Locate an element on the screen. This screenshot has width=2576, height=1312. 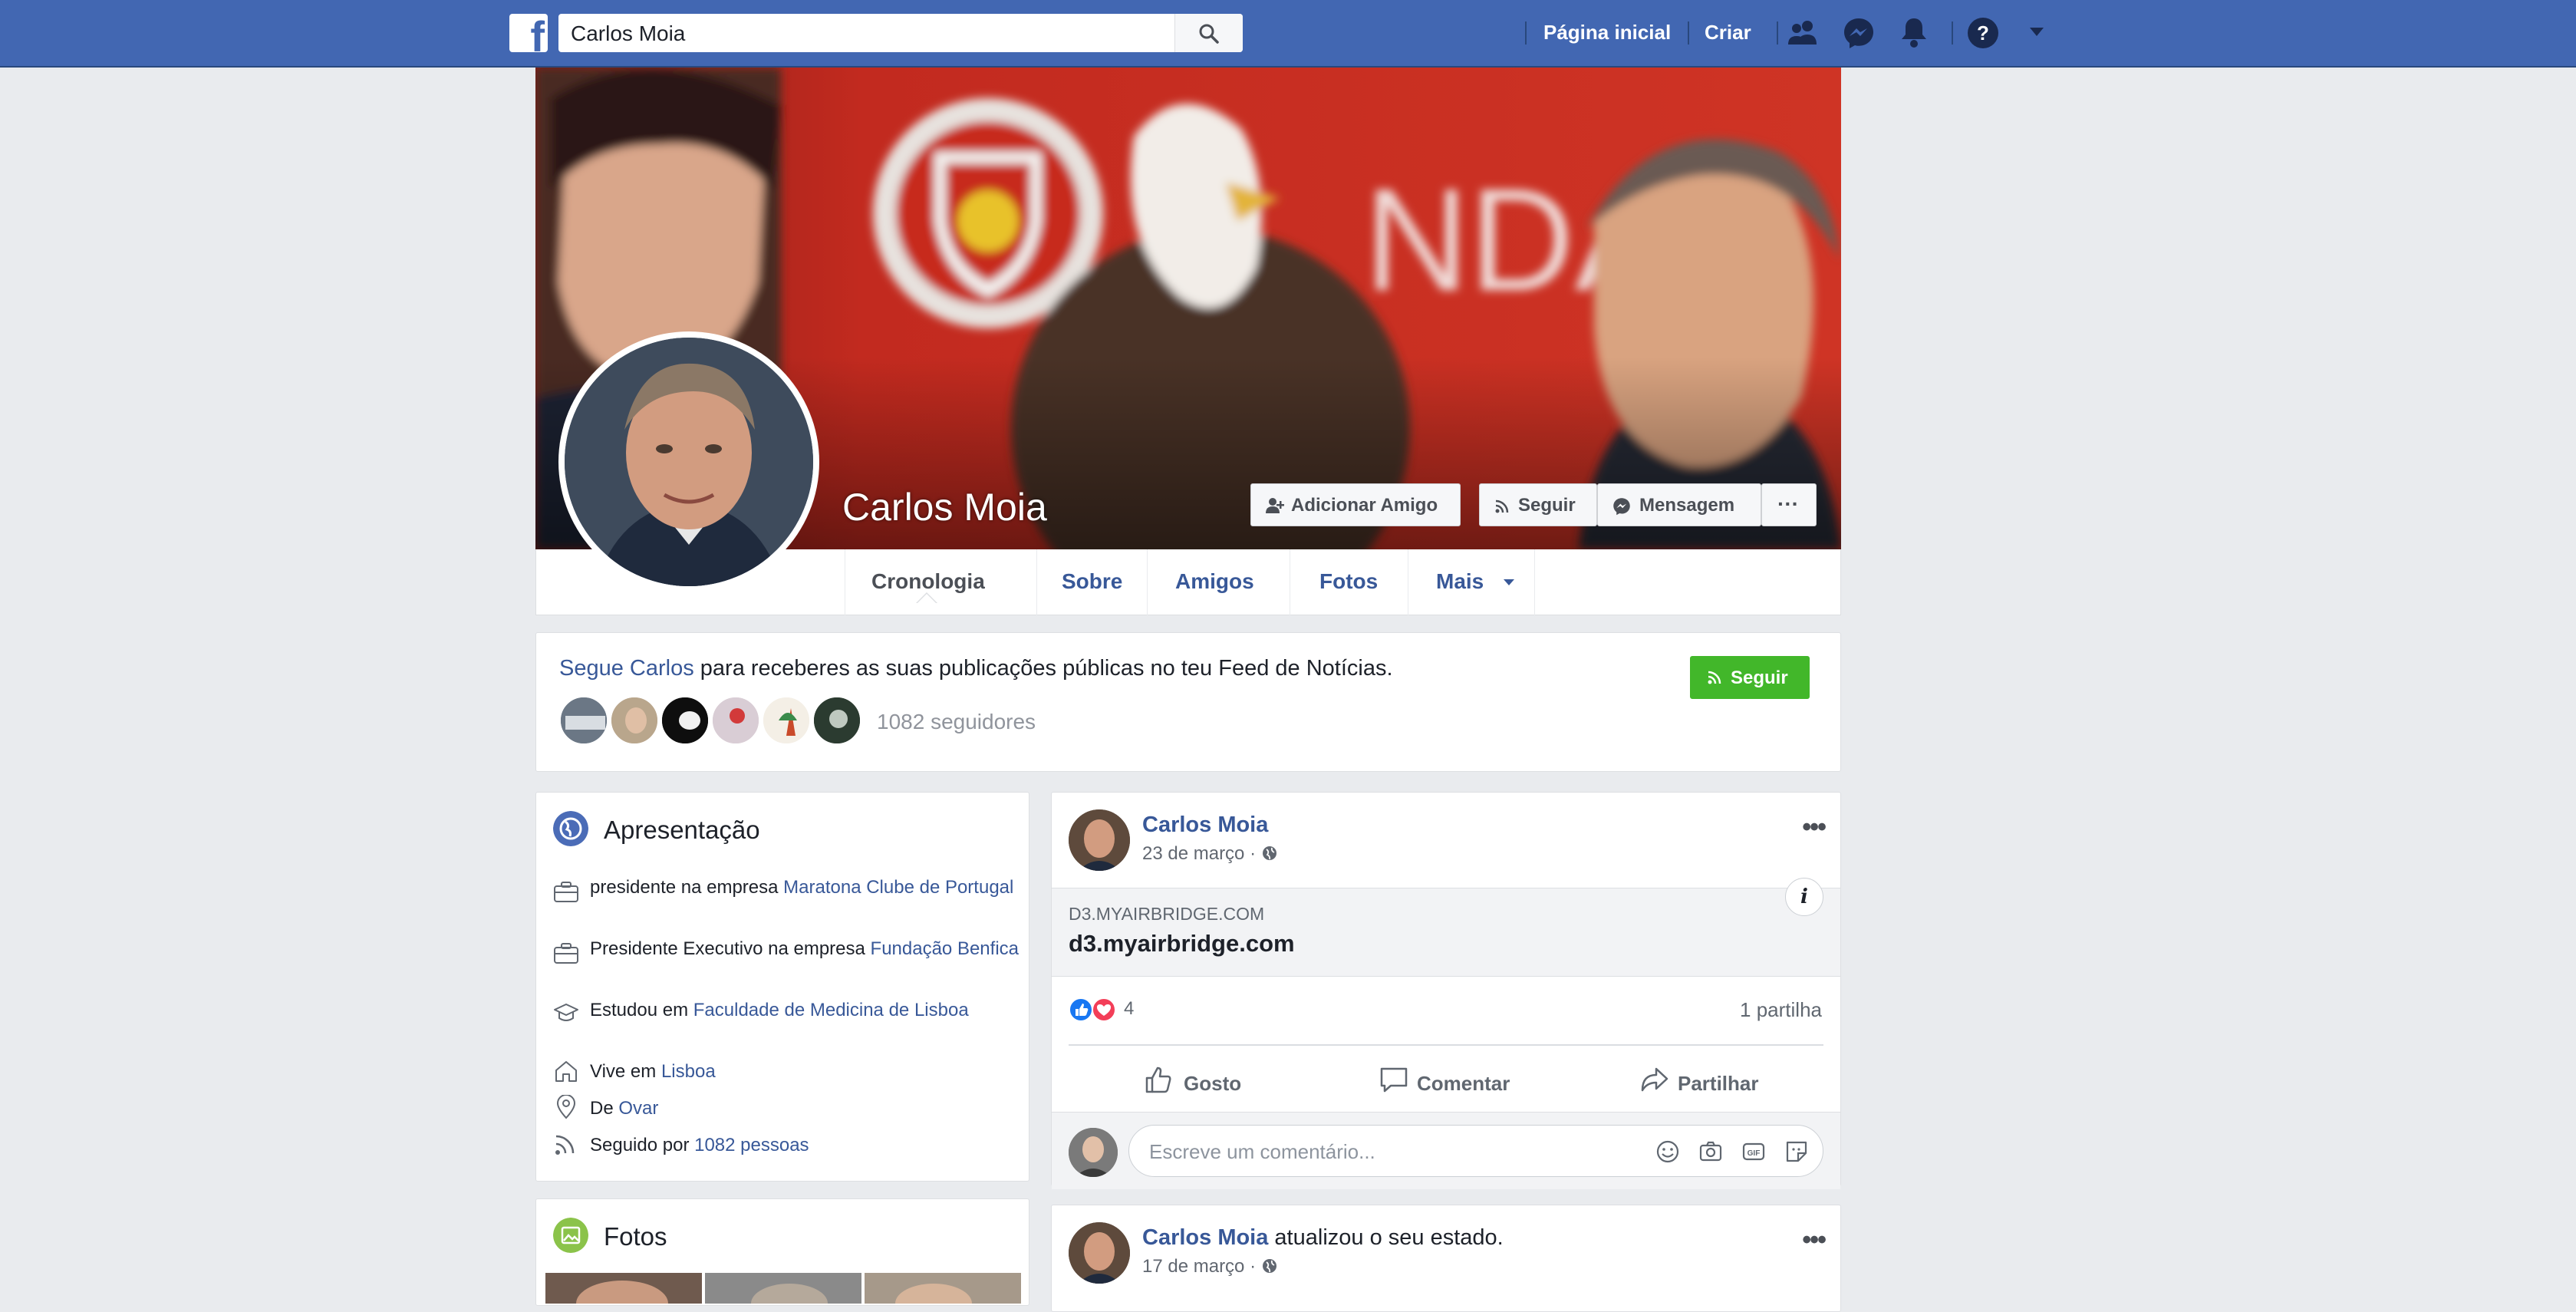
tab-about: Sobre is located at coordinates (1091, 582).